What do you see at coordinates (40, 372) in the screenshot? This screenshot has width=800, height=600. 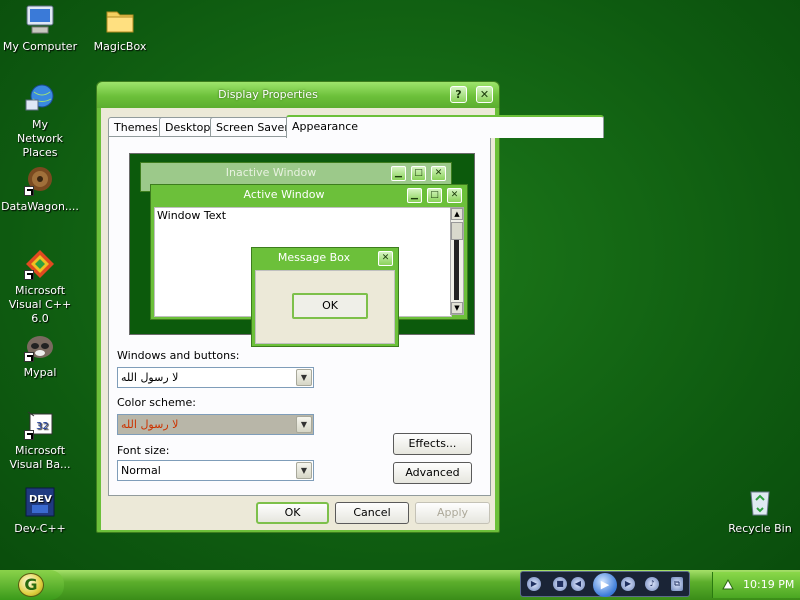 I see `desktop-icon-label: Mypal` at bounding box center [40, 372].